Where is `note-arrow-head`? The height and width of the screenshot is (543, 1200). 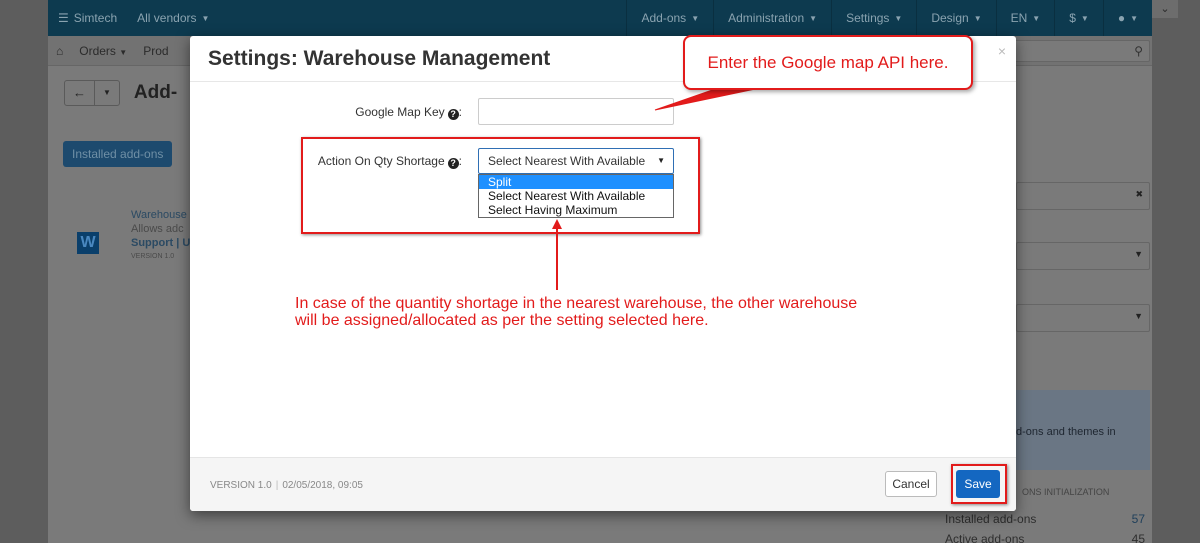 note-arrow-head is located at coordinates (557, 224).